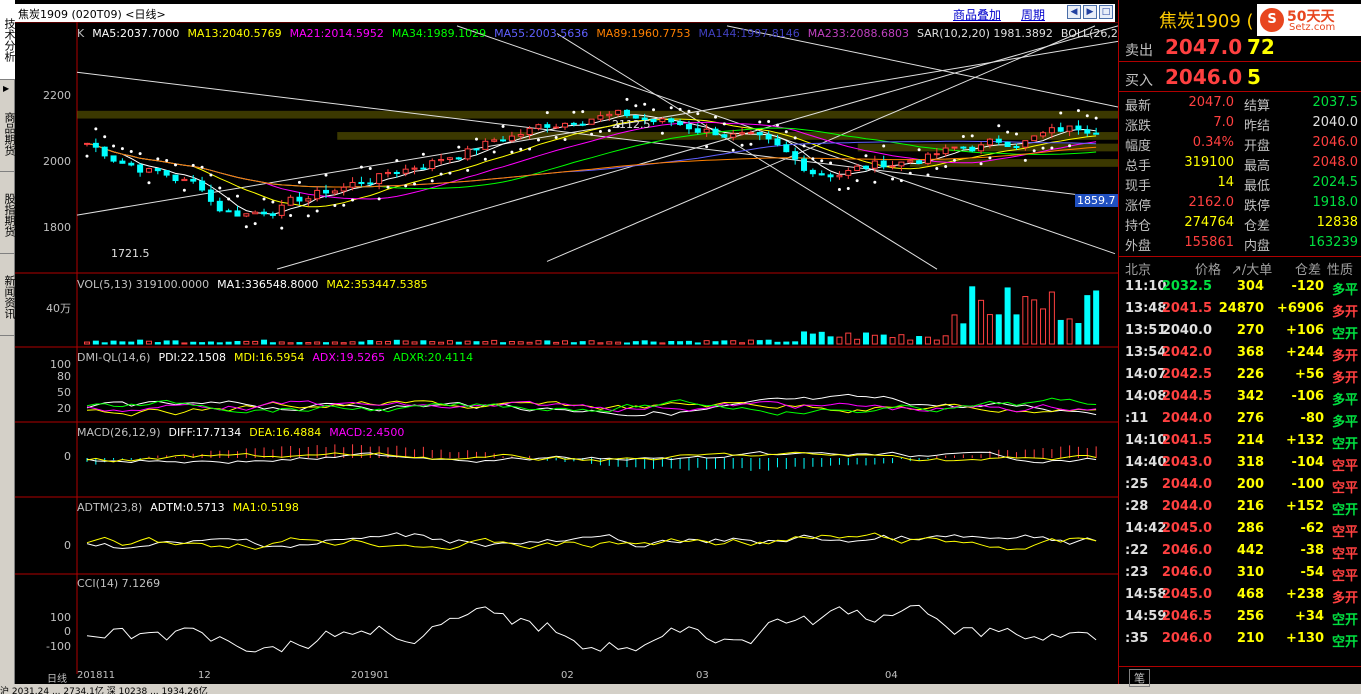 This screenshot has height=694, width=1361. What do you see at coordinates (1240, 507) in the screenshot?
I see `tick-row: :28 2044.0 216 +152 空开` at bounding box center [1240, 507].